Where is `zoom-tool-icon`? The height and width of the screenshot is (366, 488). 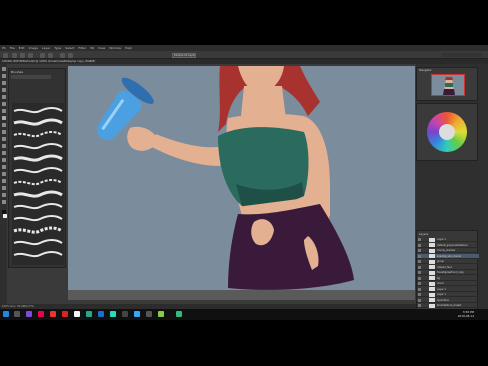
zoom-tool-icon is located at coordinates (3, 202).